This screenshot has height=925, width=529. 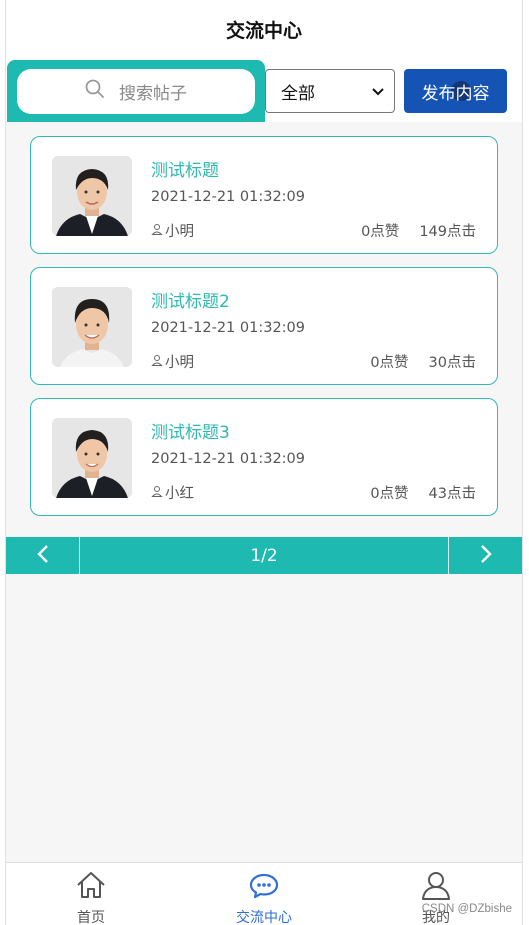 I want to click on page-title: 交流中心, so click(x=263, y=30).